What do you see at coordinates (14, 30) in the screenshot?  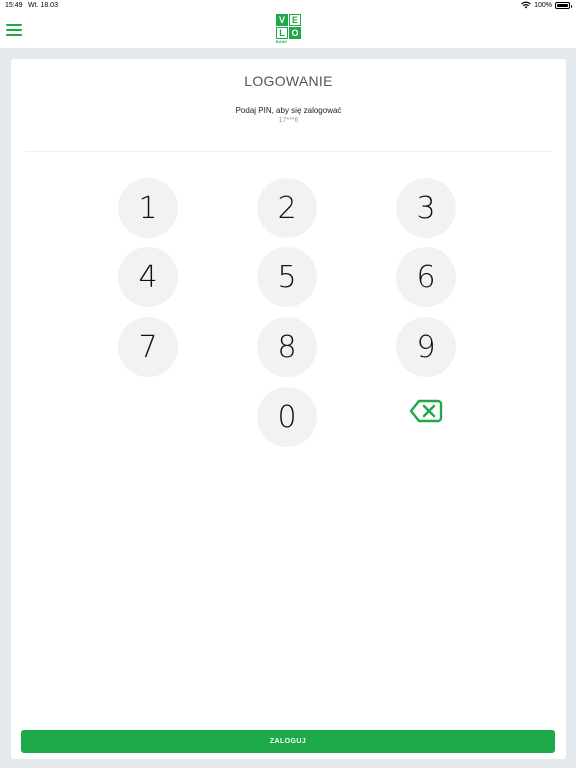 I see `hamburger-menu-icon` at bounding box center [14, 30].